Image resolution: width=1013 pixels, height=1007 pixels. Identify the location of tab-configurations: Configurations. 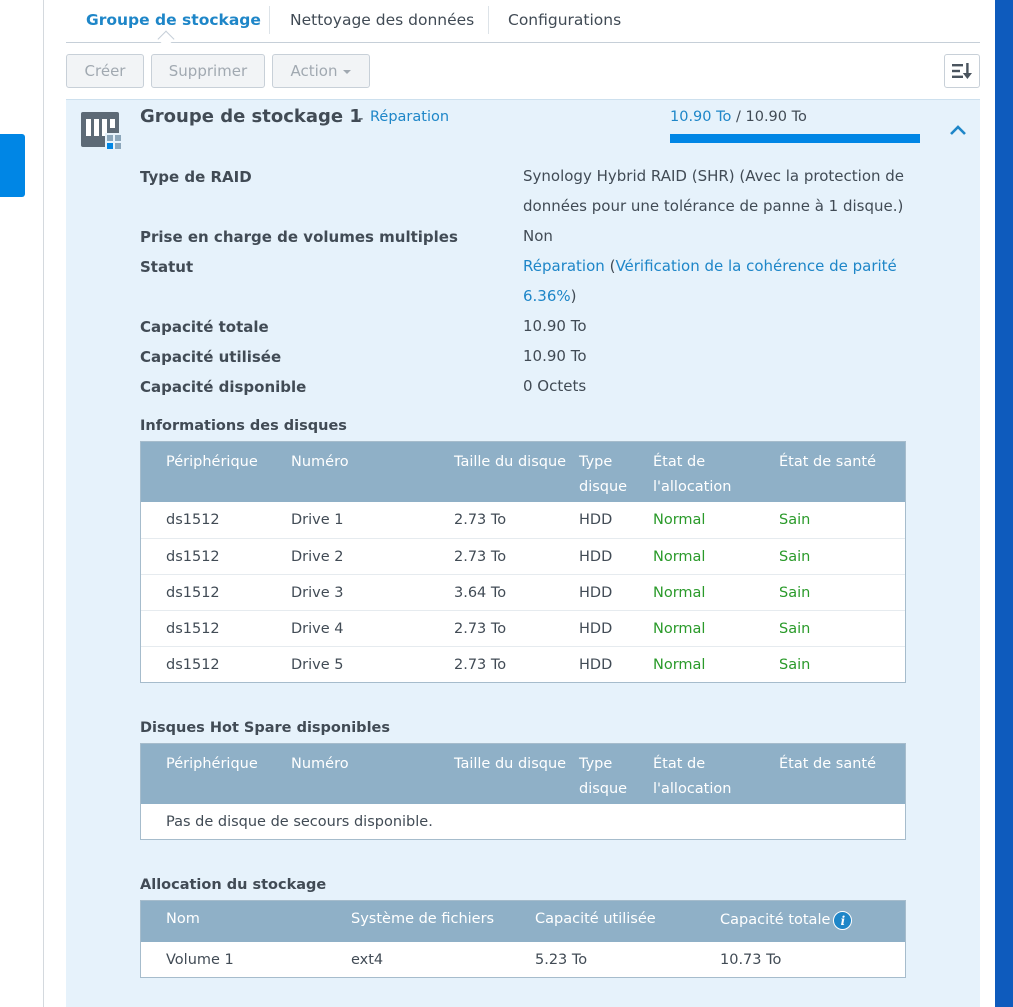
(564, 21).